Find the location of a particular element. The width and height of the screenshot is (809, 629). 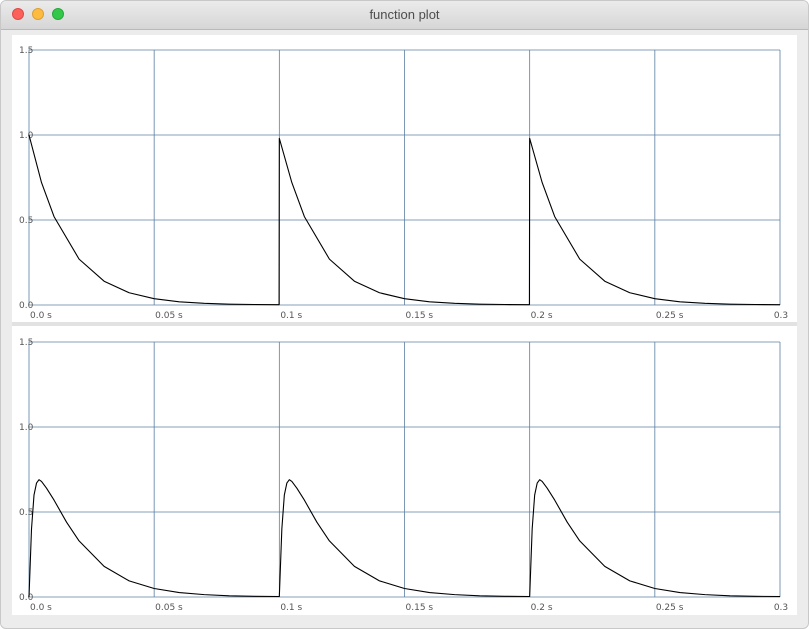

bottom-y-tick-label: 1.5 is located at coordinates (26, 343).